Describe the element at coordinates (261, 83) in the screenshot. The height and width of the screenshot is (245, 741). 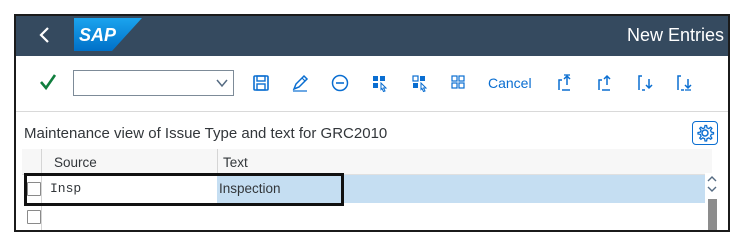
I see `save-icon` at that location.